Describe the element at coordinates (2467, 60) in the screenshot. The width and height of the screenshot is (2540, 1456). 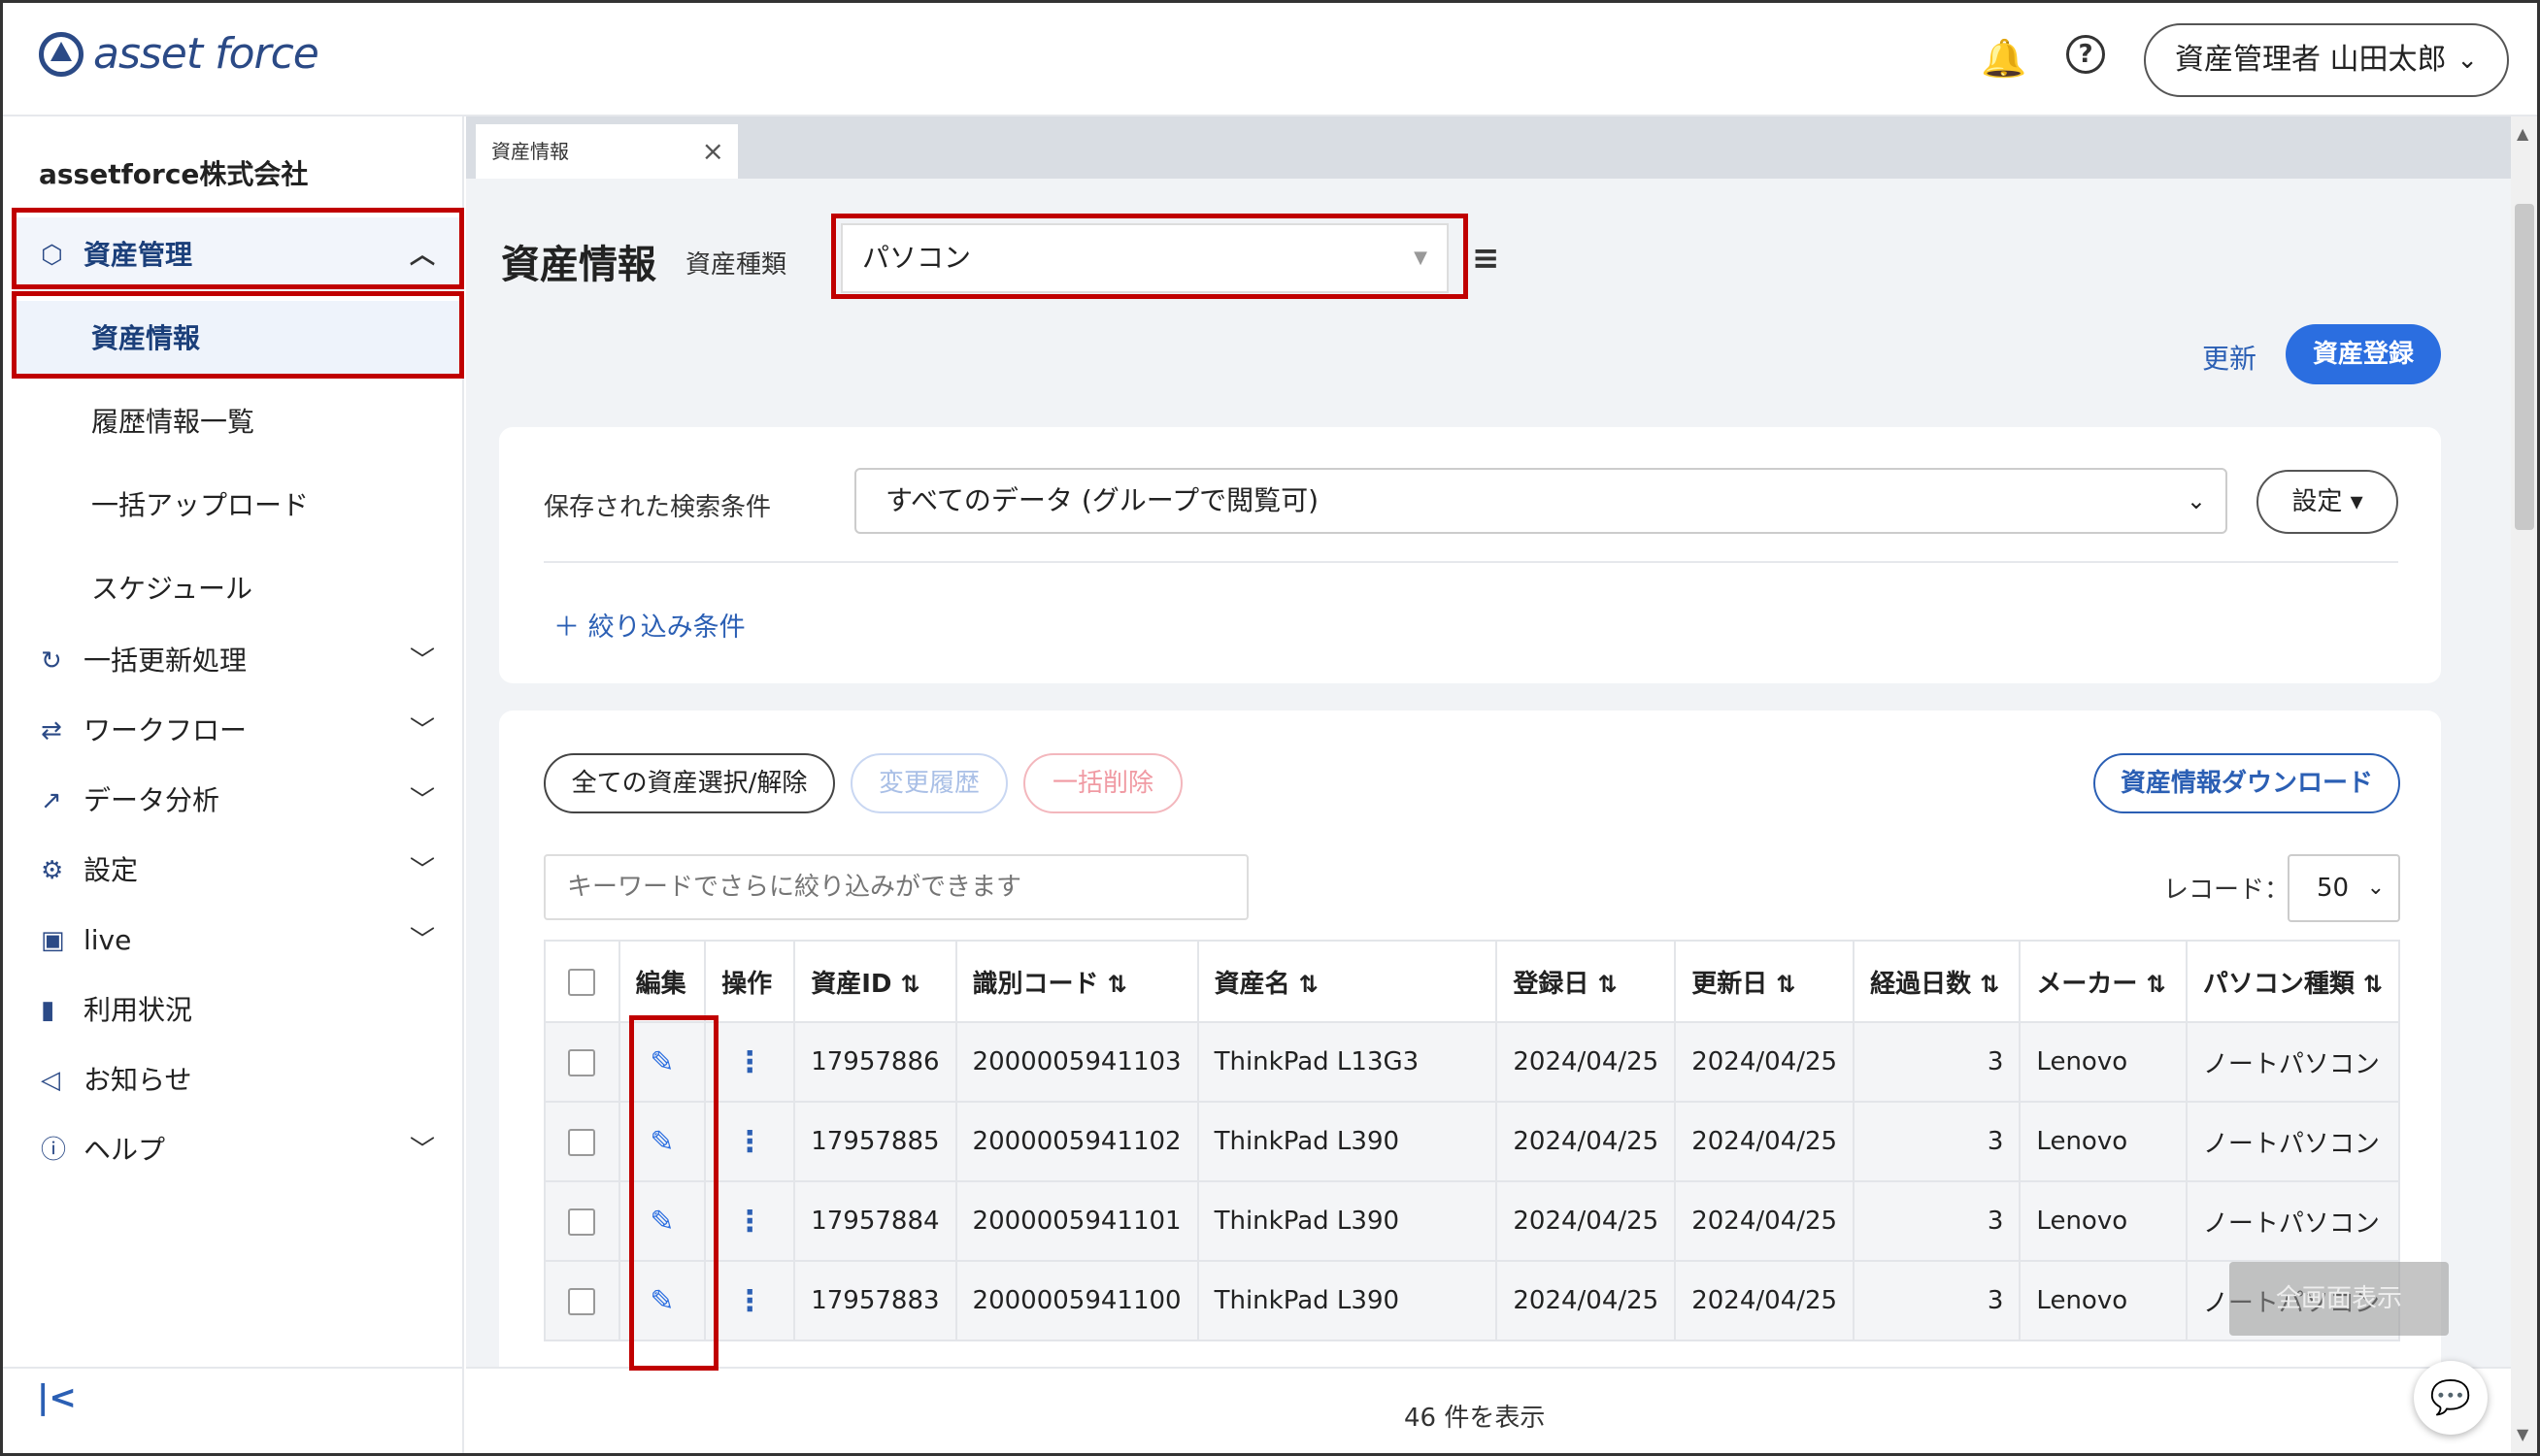
I see `chevron-down-icon: ⌄` at that location.